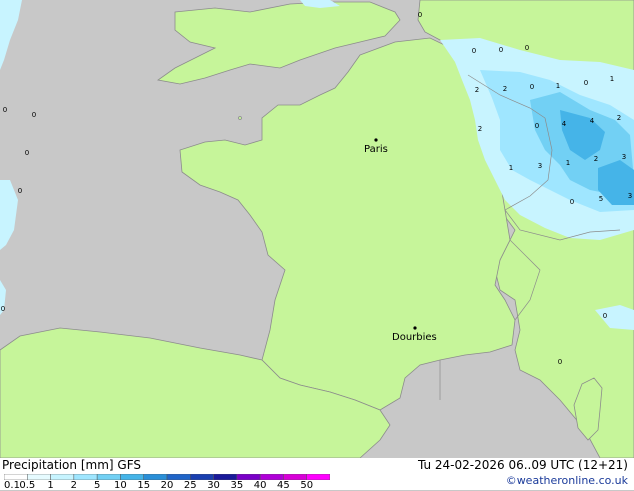  I want to click on legend-tick-label: 40, so click(260, 485).